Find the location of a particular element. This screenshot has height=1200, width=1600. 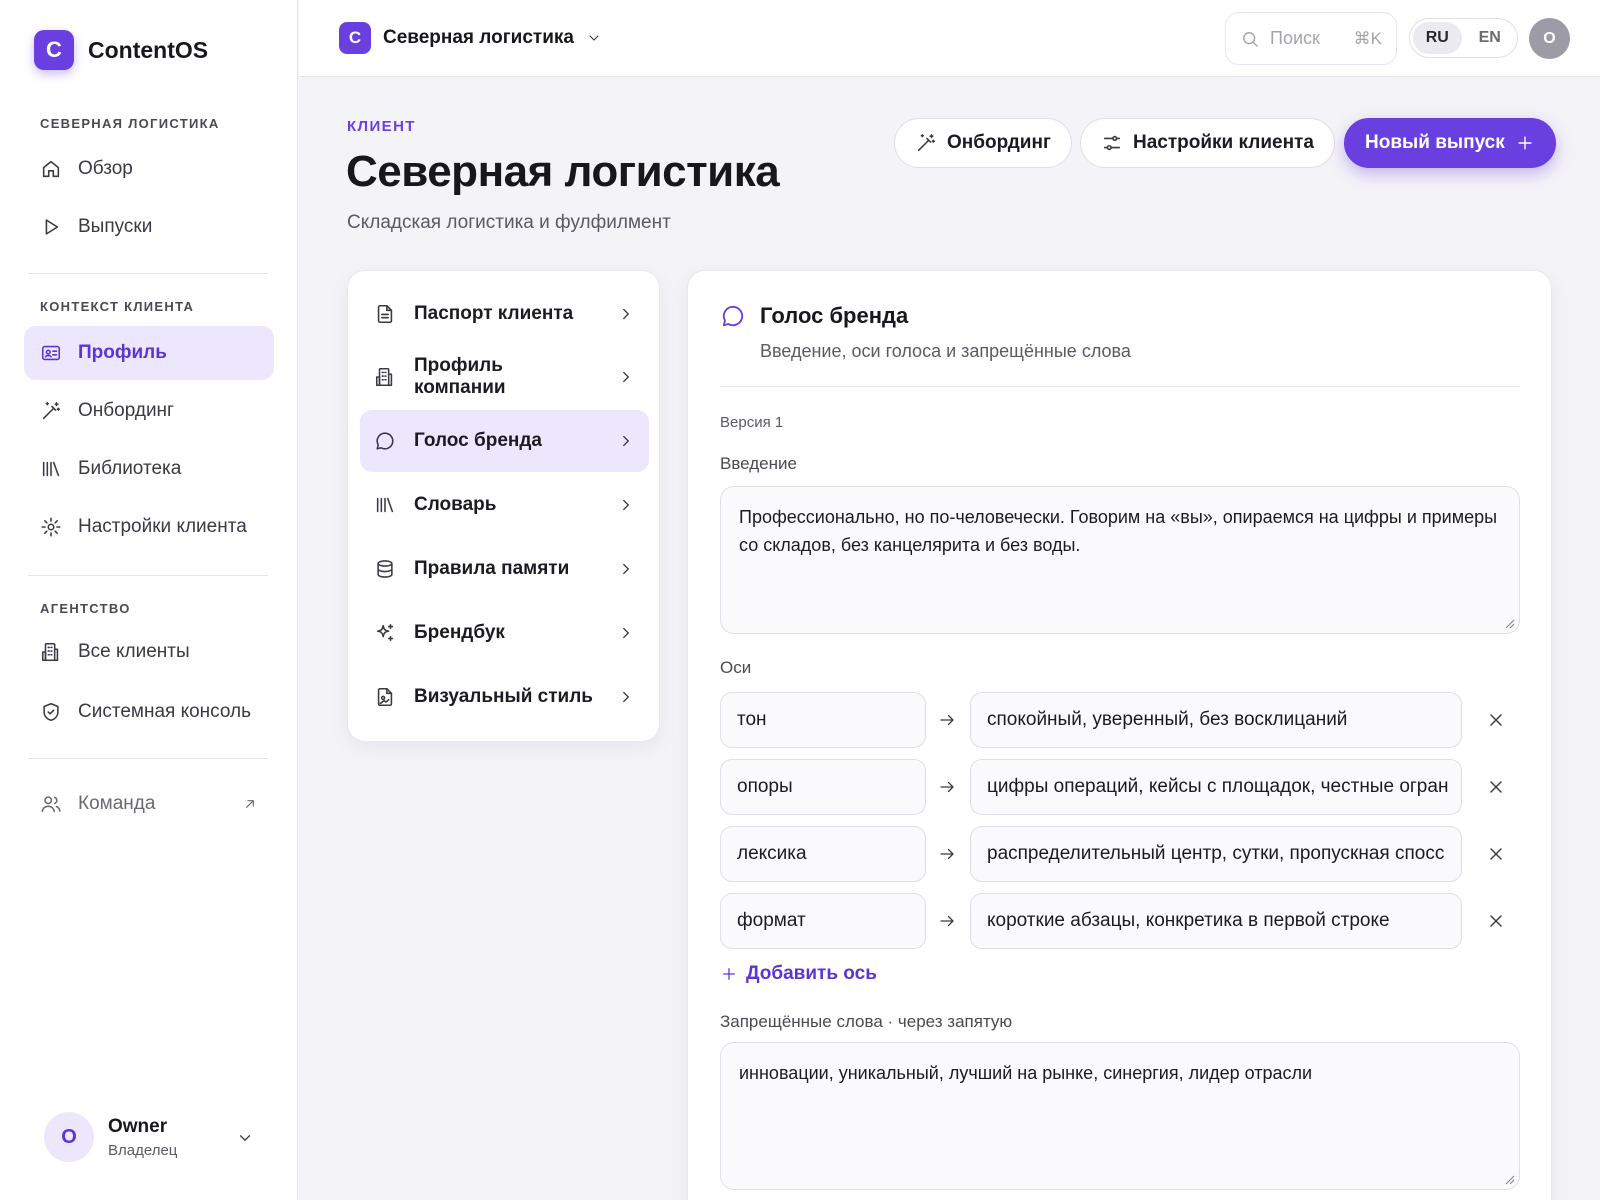

menu-item-client-passport: Паспорт клиента is located at coordinates (504, 314).